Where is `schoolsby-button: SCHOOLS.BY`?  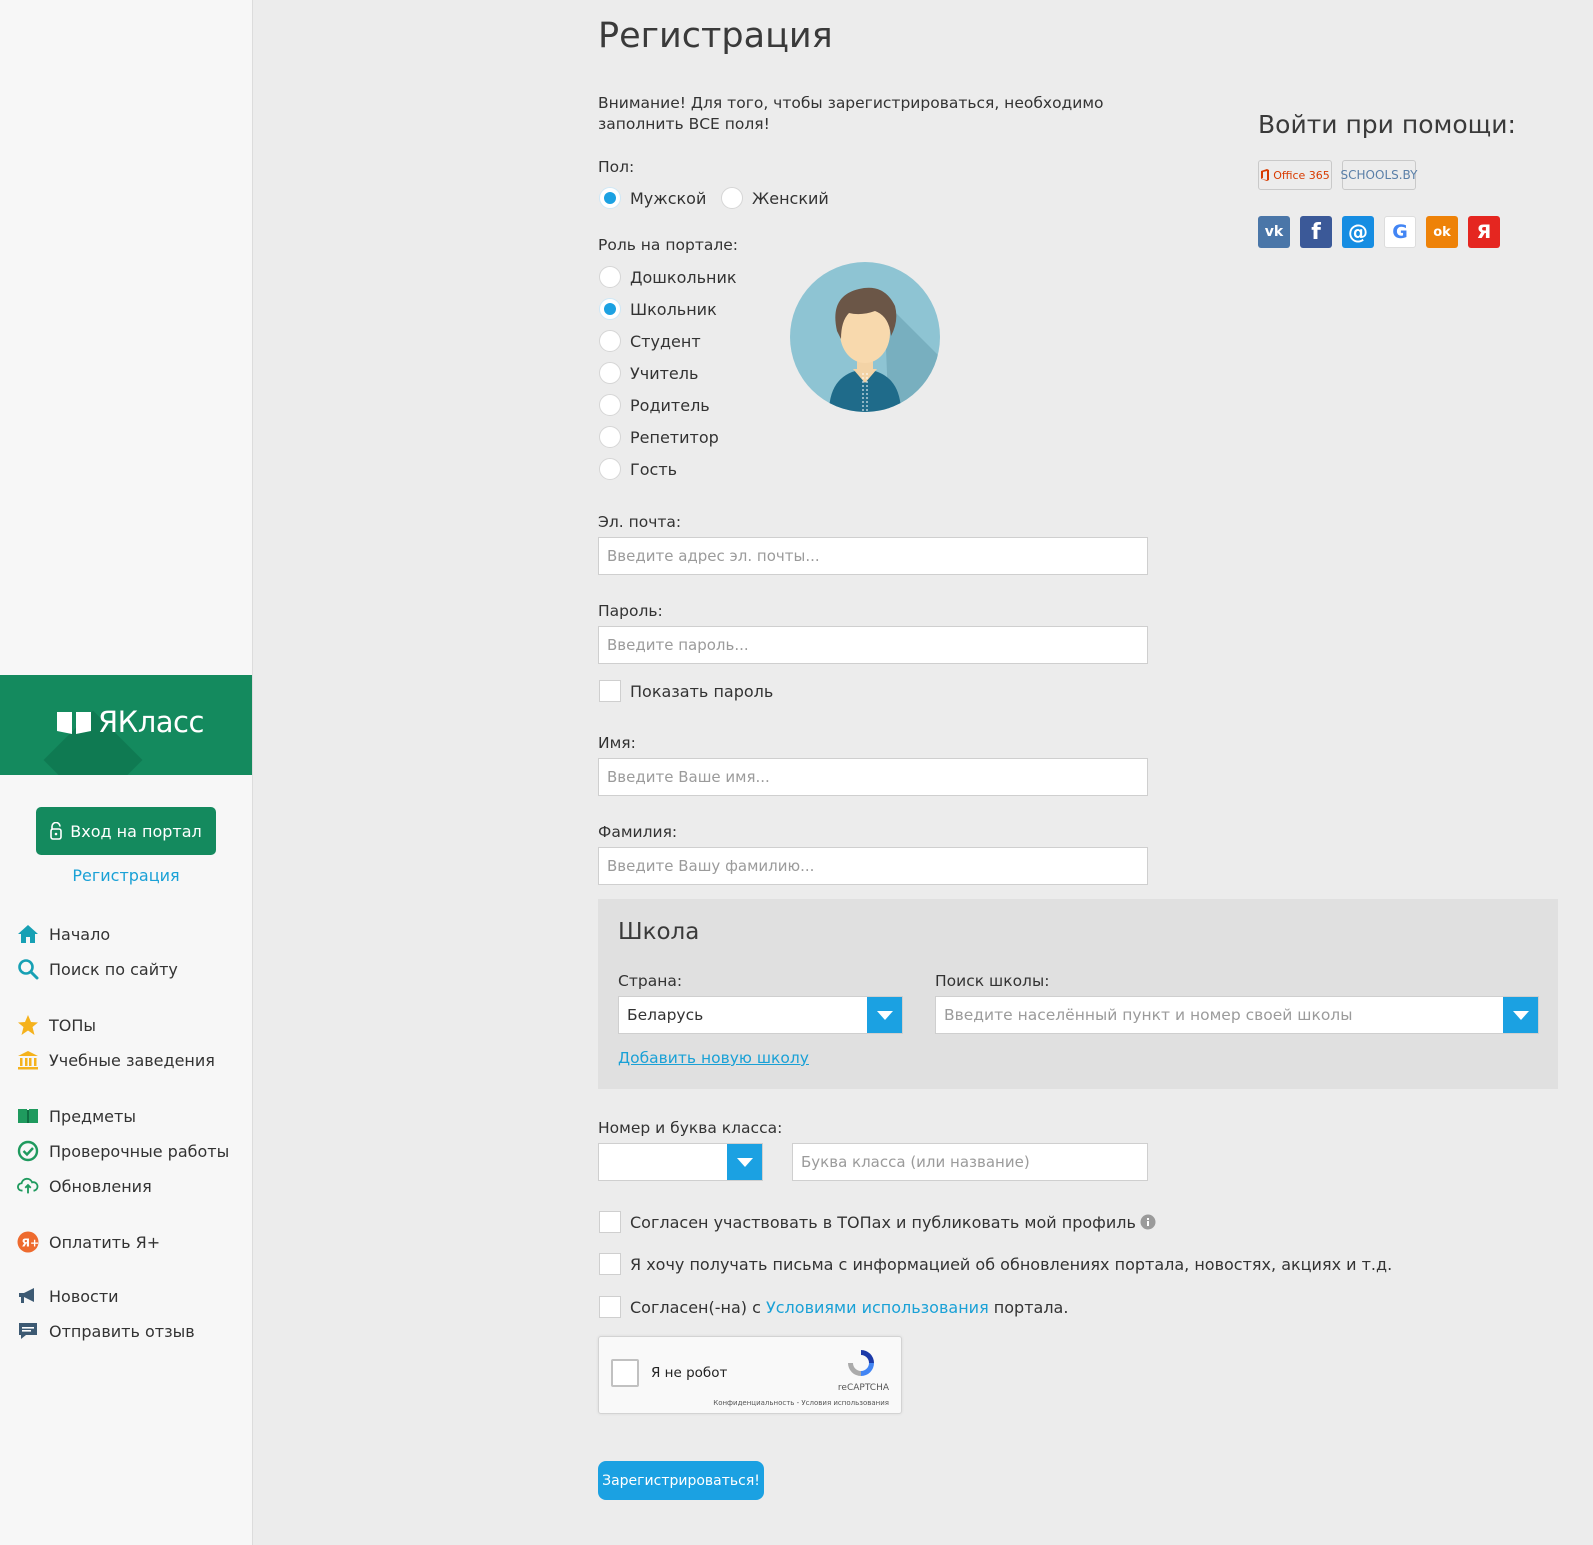
schoolsby-button: SCHOOLS.BY is located at coordinates (1379, 175).